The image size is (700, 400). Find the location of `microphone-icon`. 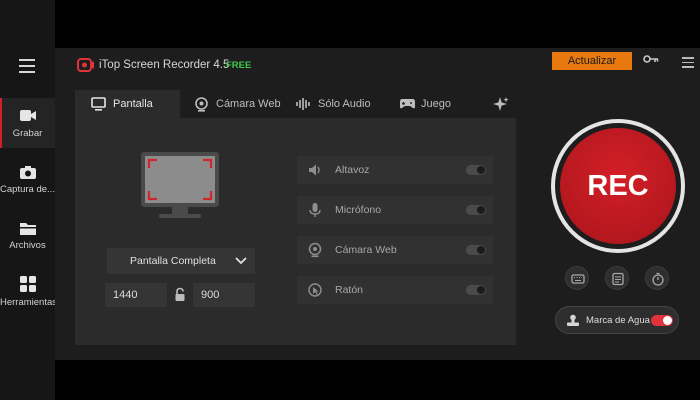

microphone-icon is located at coordinates (315, 210).